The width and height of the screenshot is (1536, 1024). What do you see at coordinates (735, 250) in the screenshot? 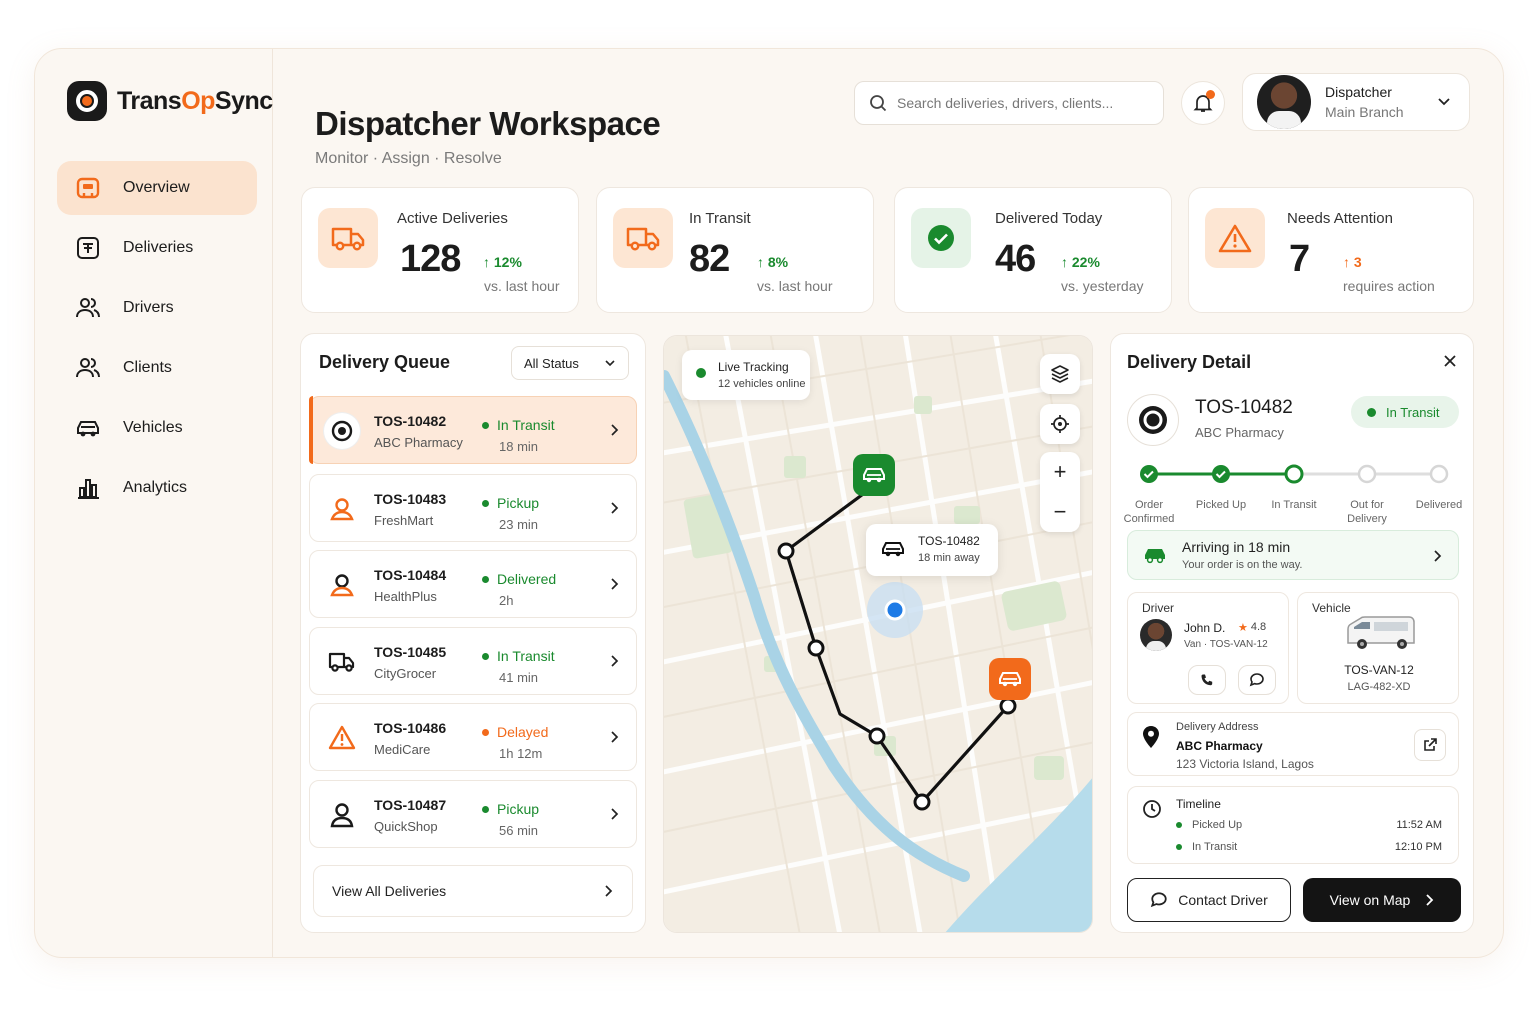
I see `stat-in-transit: In Transit 82 ↑ 8% vs. last hour` at bounding box center [735, 250].